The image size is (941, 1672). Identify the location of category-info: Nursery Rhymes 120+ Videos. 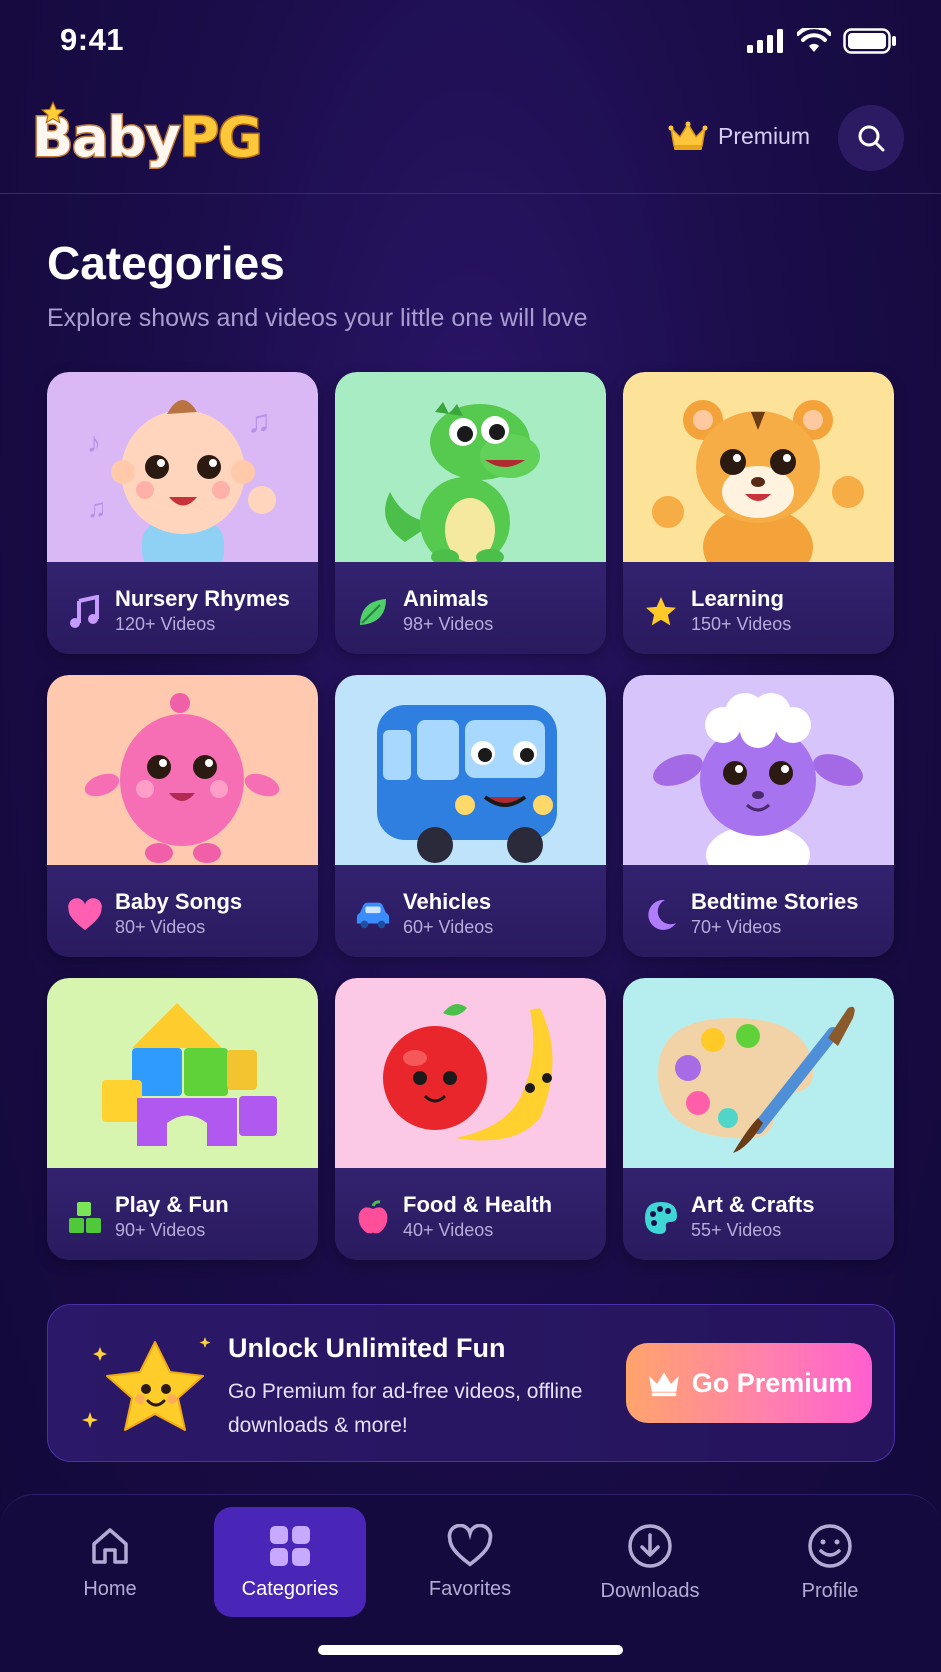
(182, 608).